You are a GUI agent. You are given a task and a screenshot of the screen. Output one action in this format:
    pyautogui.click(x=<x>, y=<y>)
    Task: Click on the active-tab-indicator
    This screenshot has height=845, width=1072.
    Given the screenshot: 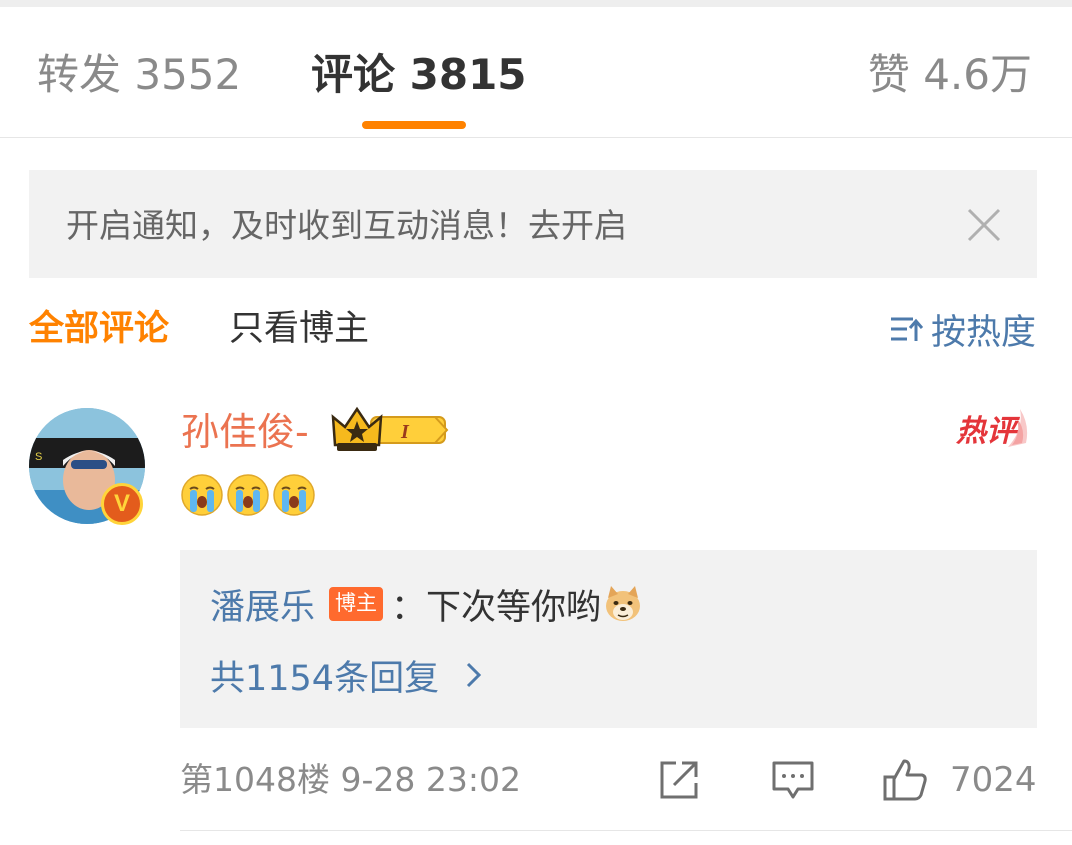 What is the action you would take?
    pyautogui.click(x=414, y=125)
    